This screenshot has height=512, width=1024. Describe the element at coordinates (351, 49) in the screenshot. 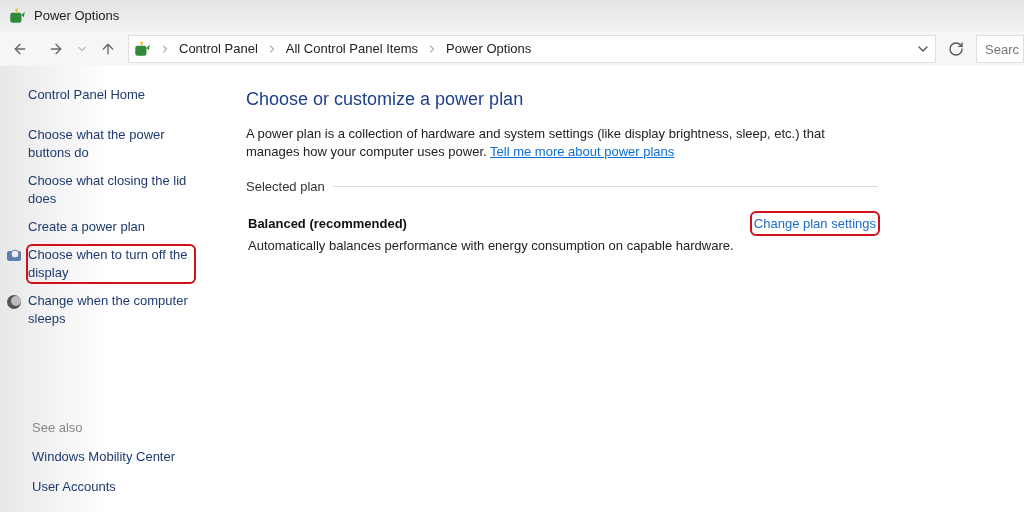

I see `breadcrumb-item: All Control Panel Items` at that location.